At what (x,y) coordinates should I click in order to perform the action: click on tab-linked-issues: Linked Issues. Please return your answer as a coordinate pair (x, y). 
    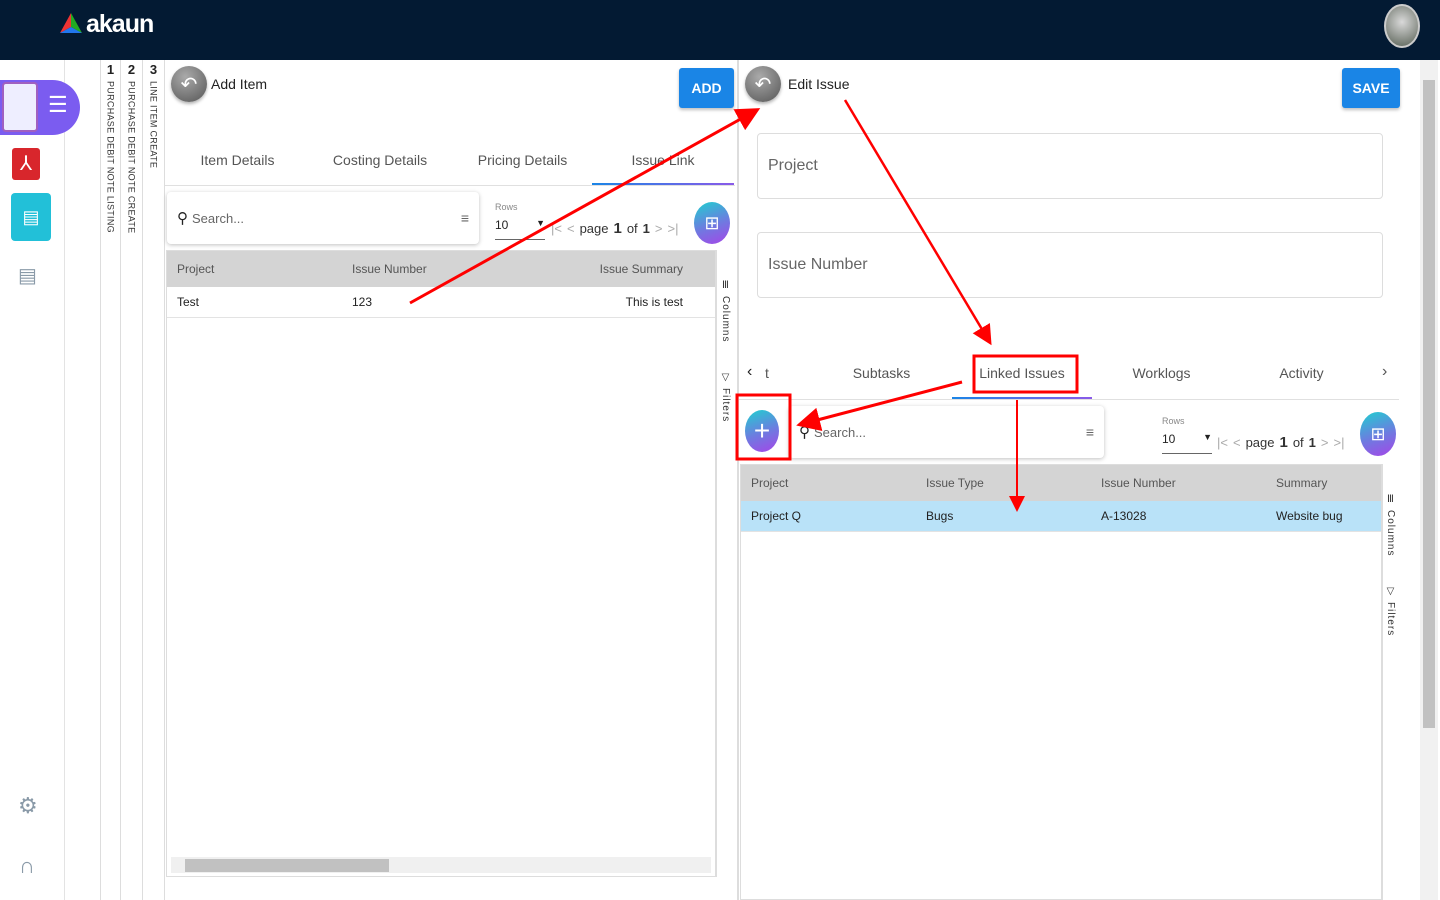
    Looking at the image, I should click on (1022, 373).